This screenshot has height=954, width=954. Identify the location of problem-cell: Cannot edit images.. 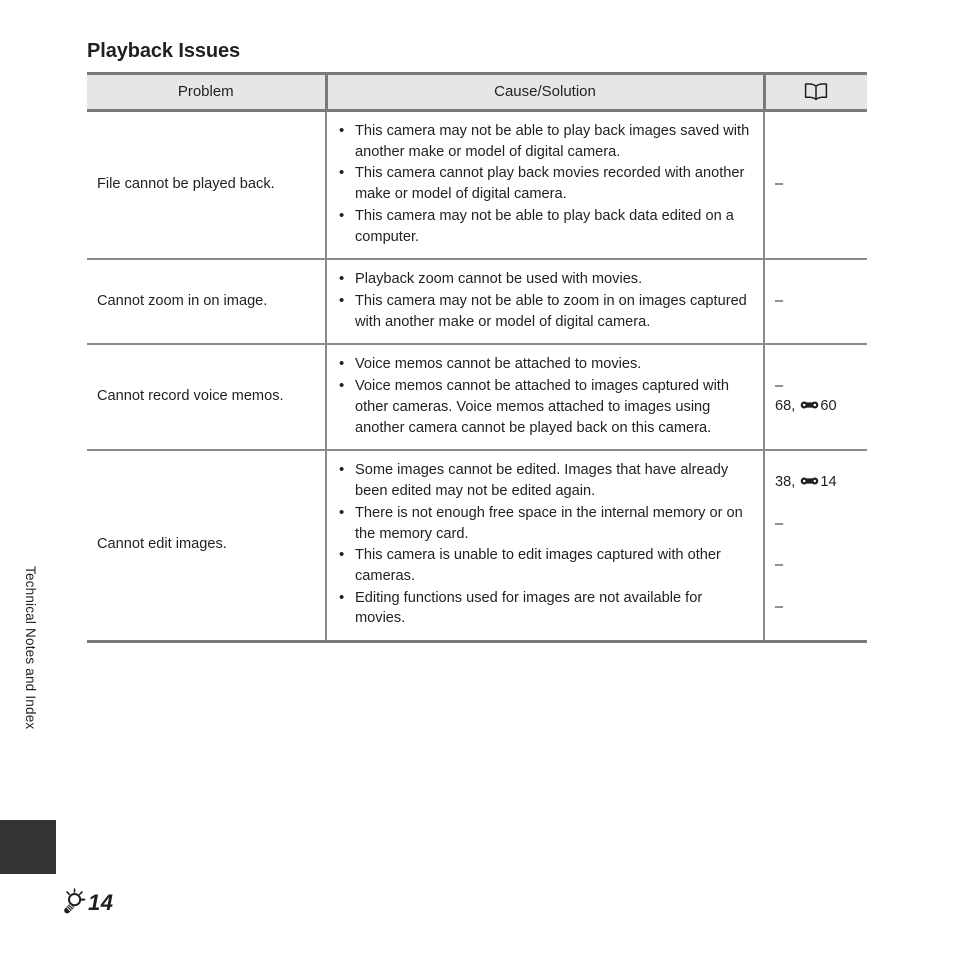
(206, 547).